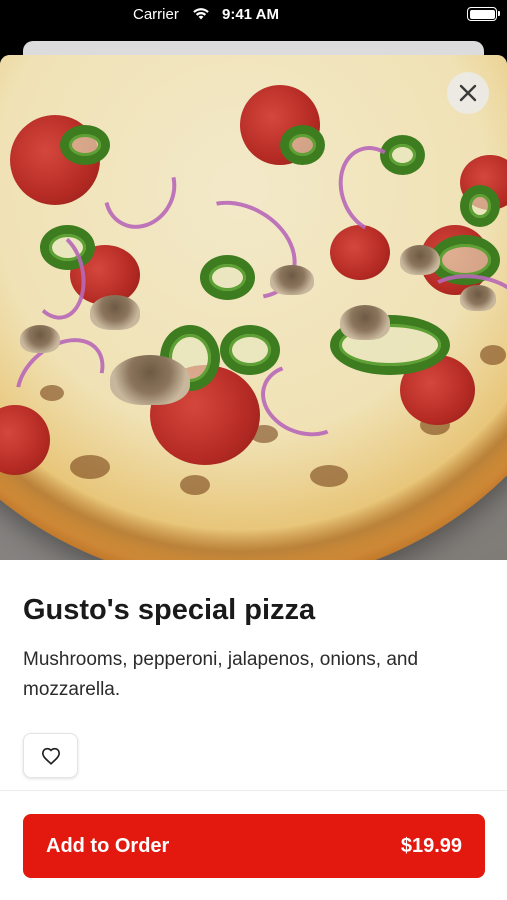 The height and width of the screenshot is (900, 507). Describe the element at coordinates (483, 14) in the screenshot. I see `battery-icon` at that location.